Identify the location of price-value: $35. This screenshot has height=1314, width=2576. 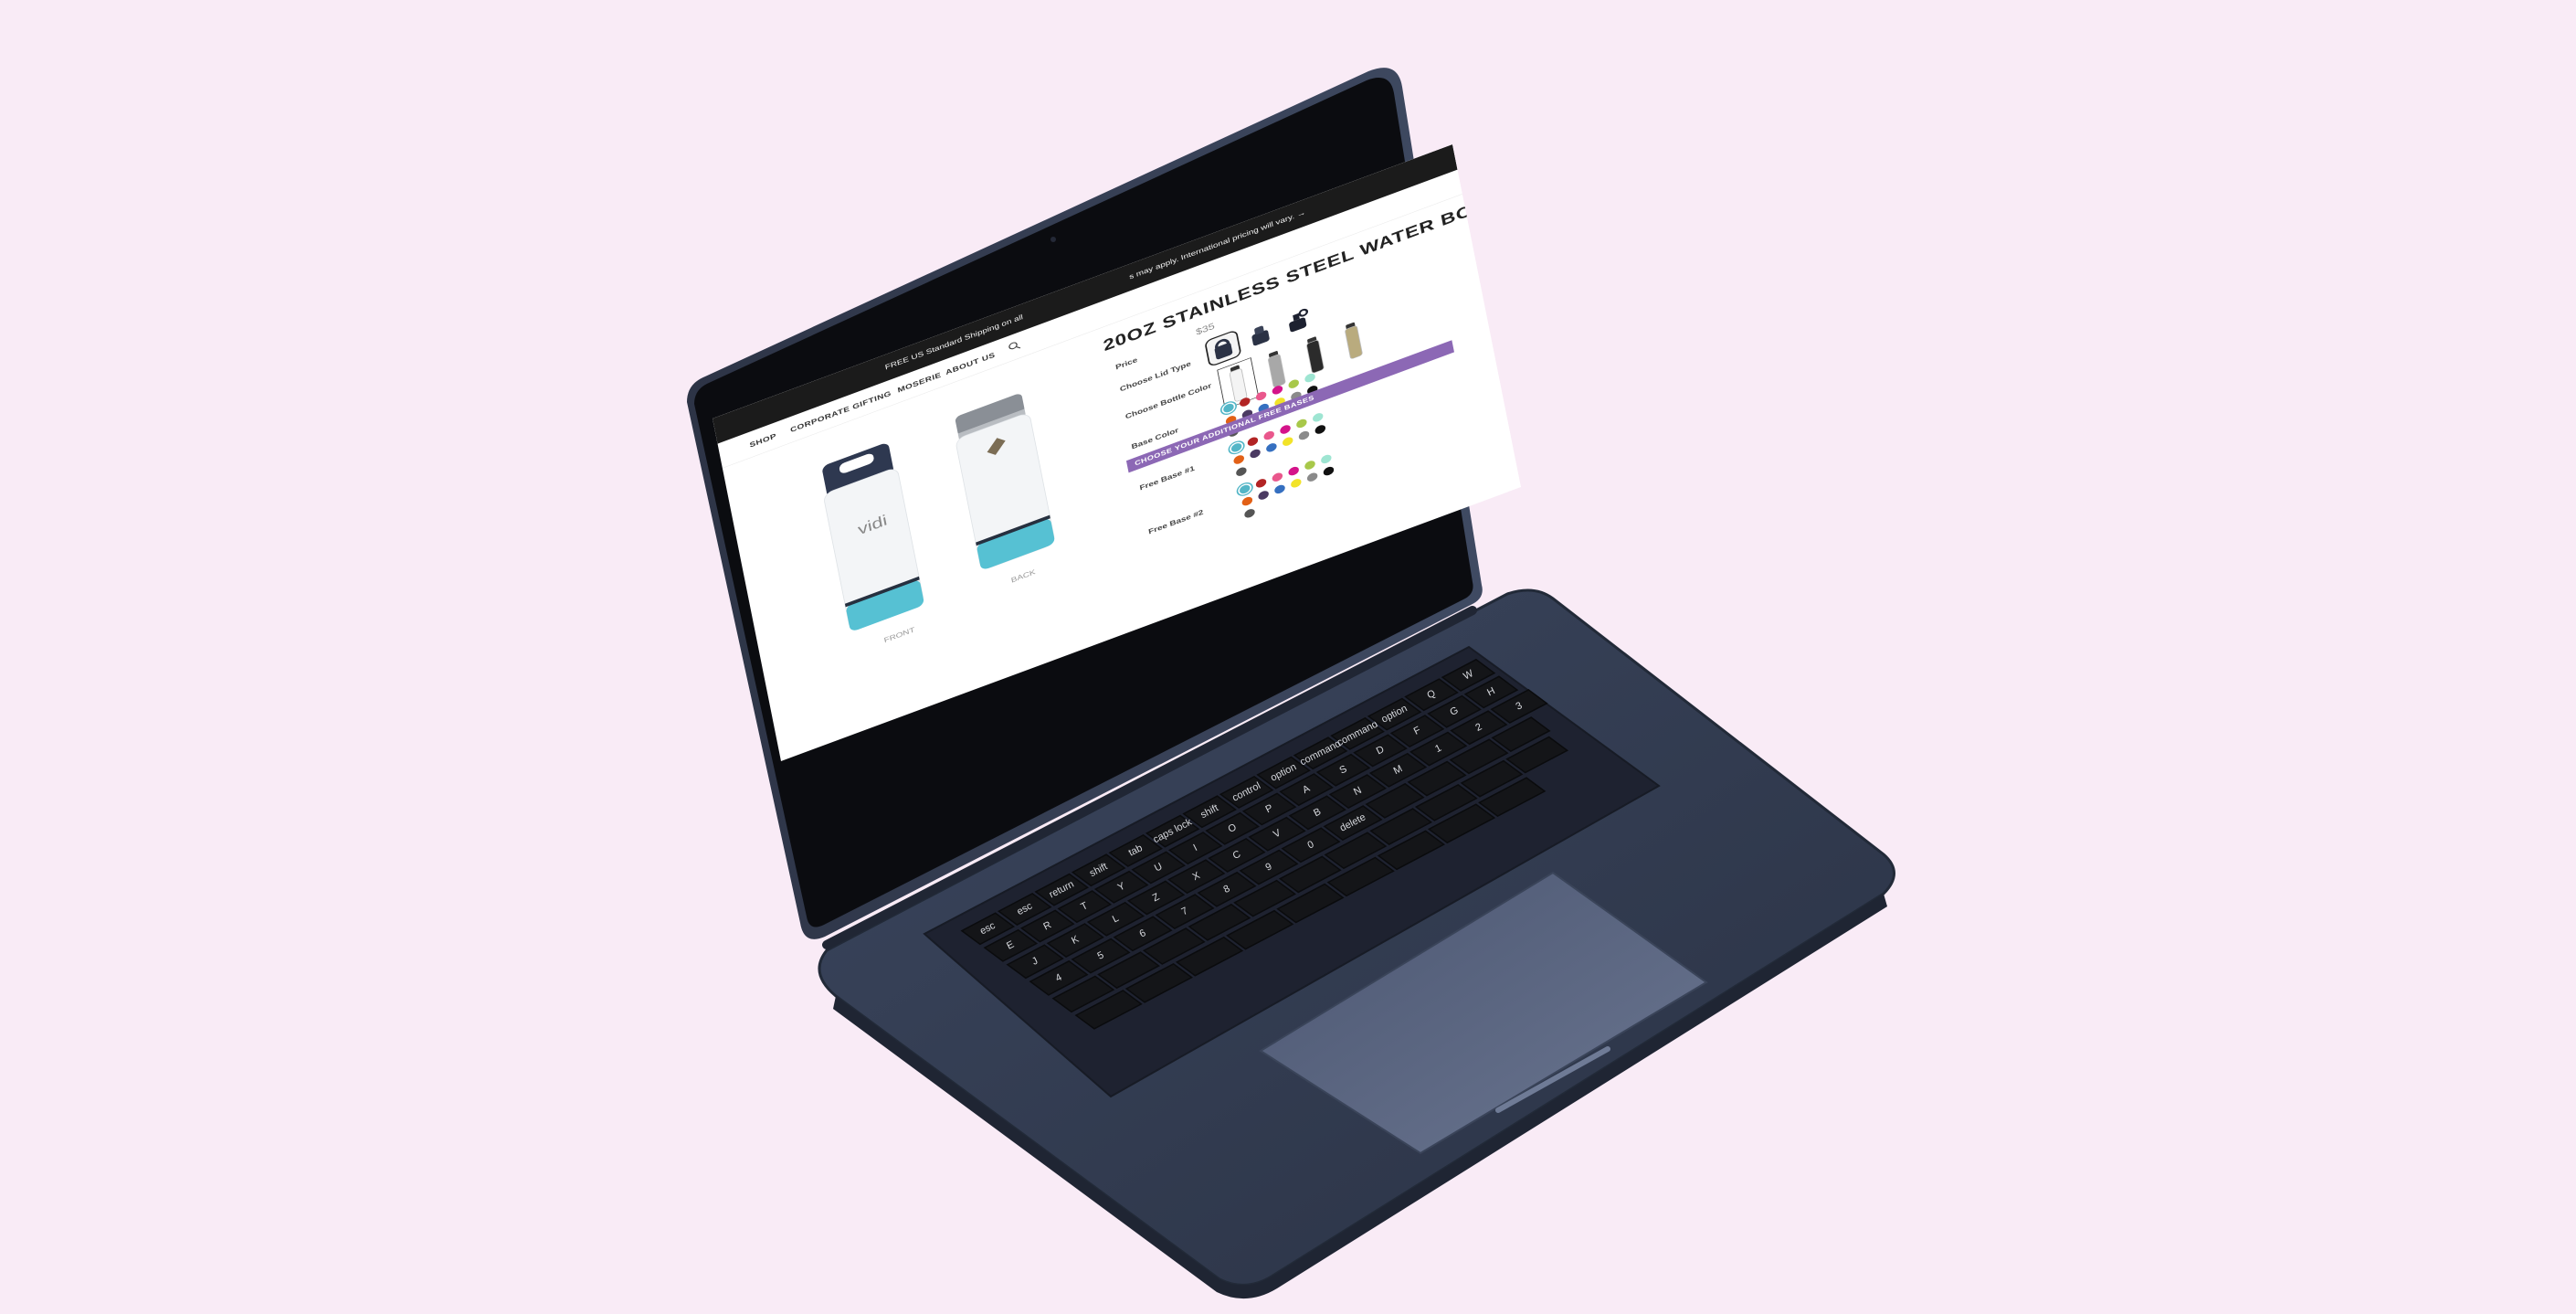
(1205, 330).